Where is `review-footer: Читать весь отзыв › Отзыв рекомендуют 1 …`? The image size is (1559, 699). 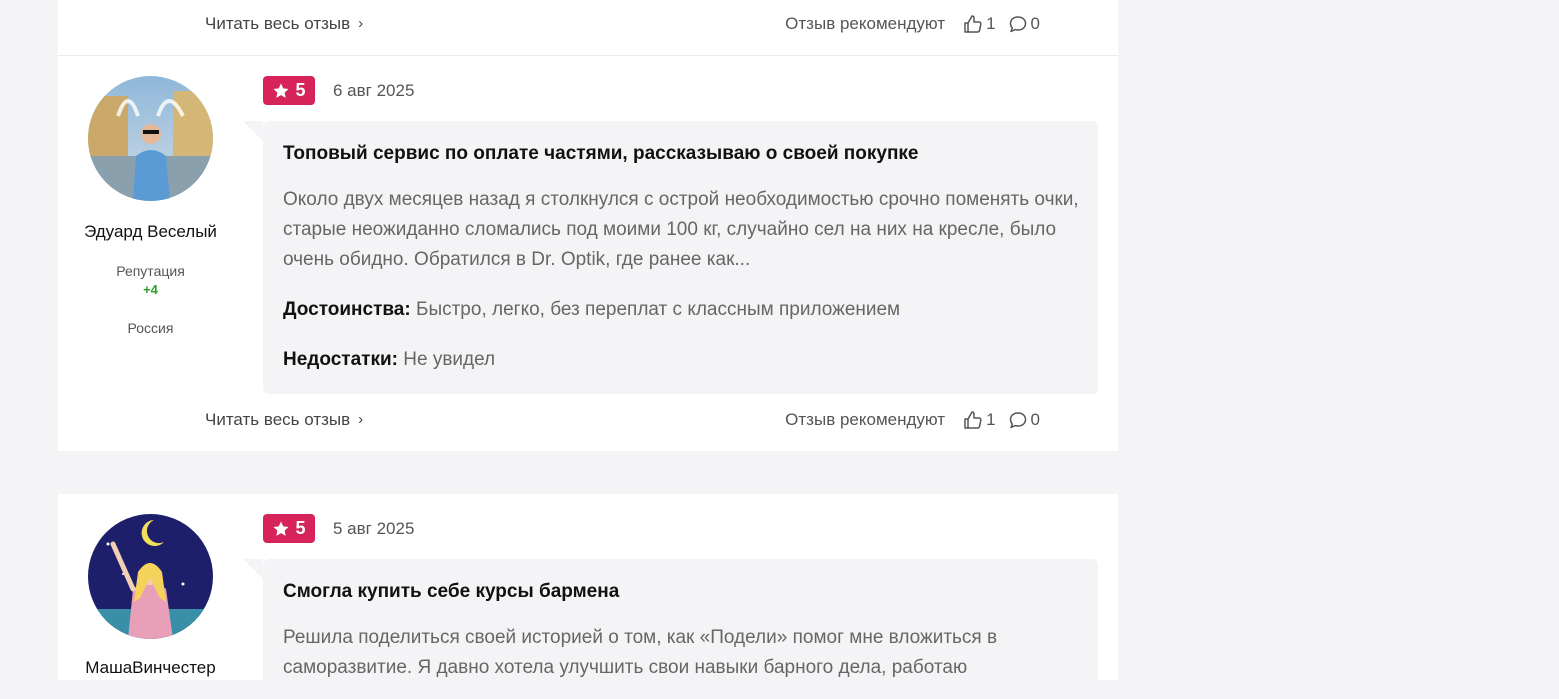 review-footer: Читать весь отзыв › Отзыв рекомендуют 1 … is located at coordinates (622, 420).